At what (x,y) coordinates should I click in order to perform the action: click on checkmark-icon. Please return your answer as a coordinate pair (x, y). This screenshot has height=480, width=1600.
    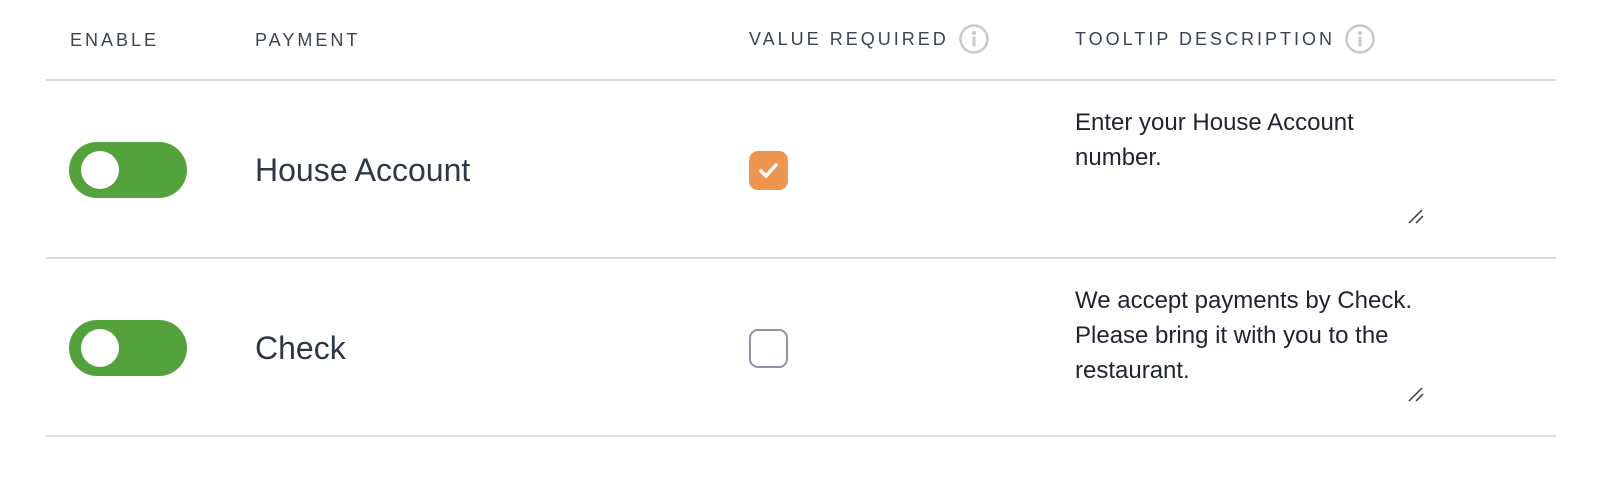
    Looking at the image, I should click on (768, 170).